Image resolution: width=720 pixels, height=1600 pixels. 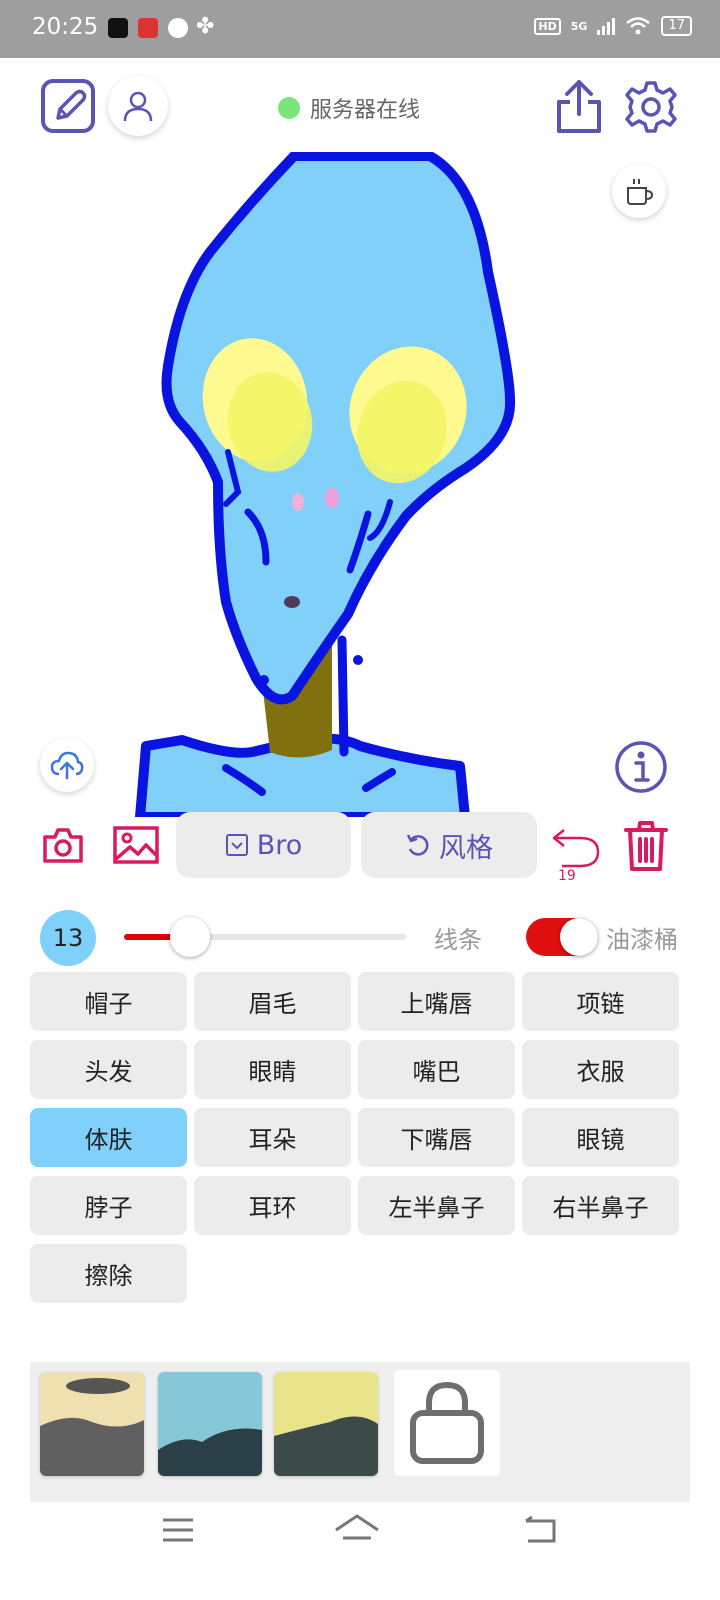 I want to click on part-button: 帽子, so click(x=108, y=1001).